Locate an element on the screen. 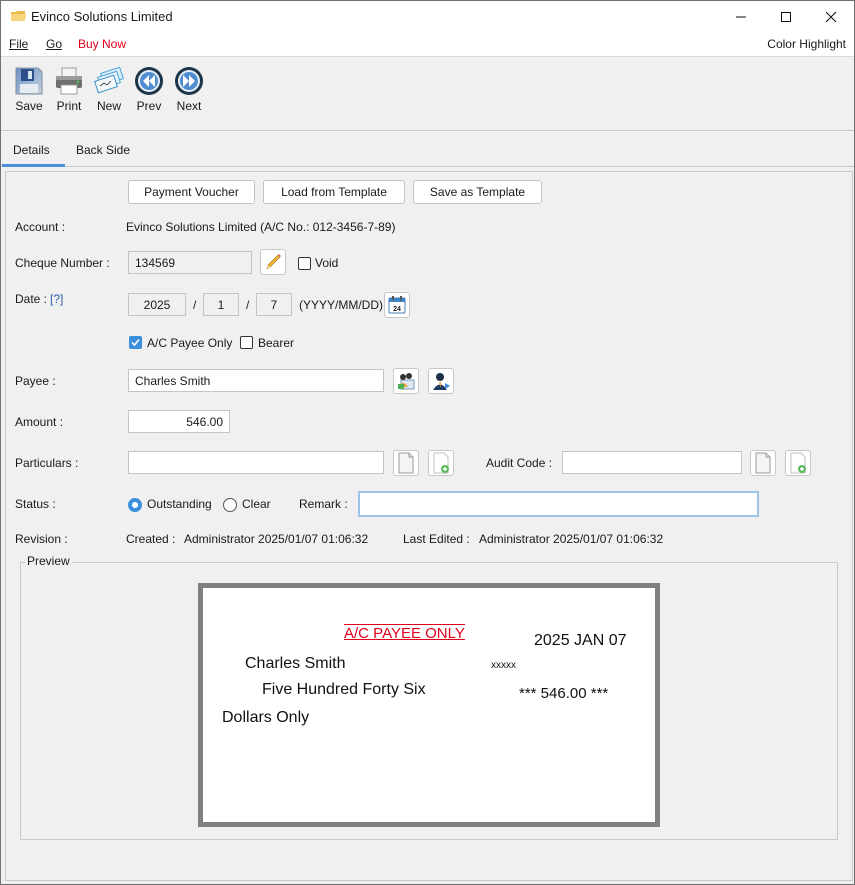 The image size is (855, 885). cheque-payee: Charles Smith is located at coordinates (295, 663).